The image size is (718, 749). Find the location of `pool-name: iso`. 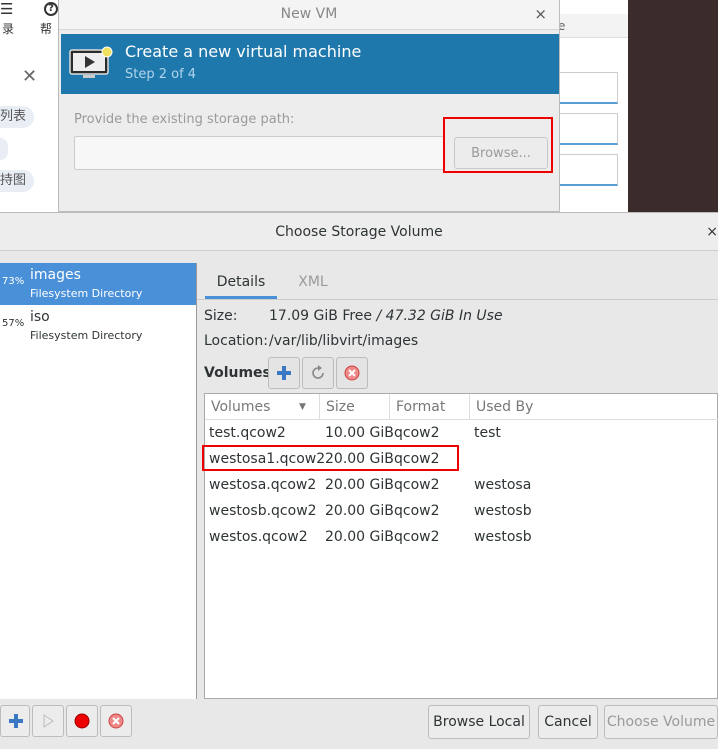

pool-name: iso is located at coordinates (40, 317).